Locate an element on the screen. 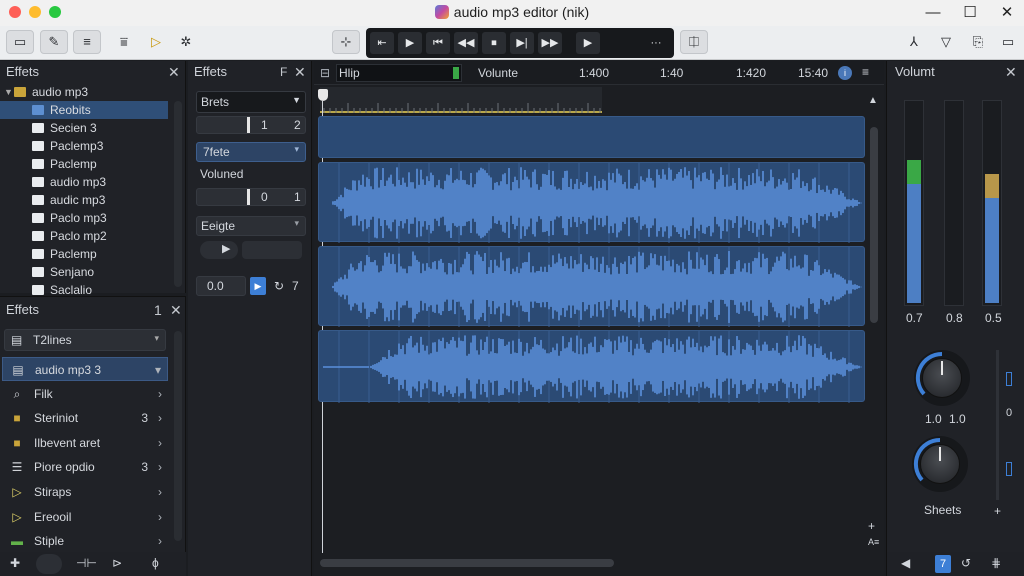 The image size is (1024, 576). eq-bypass is located at coordinates (272, 250).